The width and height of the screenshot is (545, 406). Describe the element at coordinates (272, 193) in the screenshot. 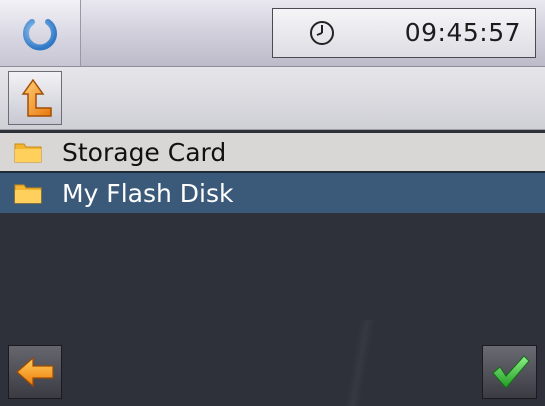

I see `list-item-my-flash-disk: My Flash Disk` at that location.